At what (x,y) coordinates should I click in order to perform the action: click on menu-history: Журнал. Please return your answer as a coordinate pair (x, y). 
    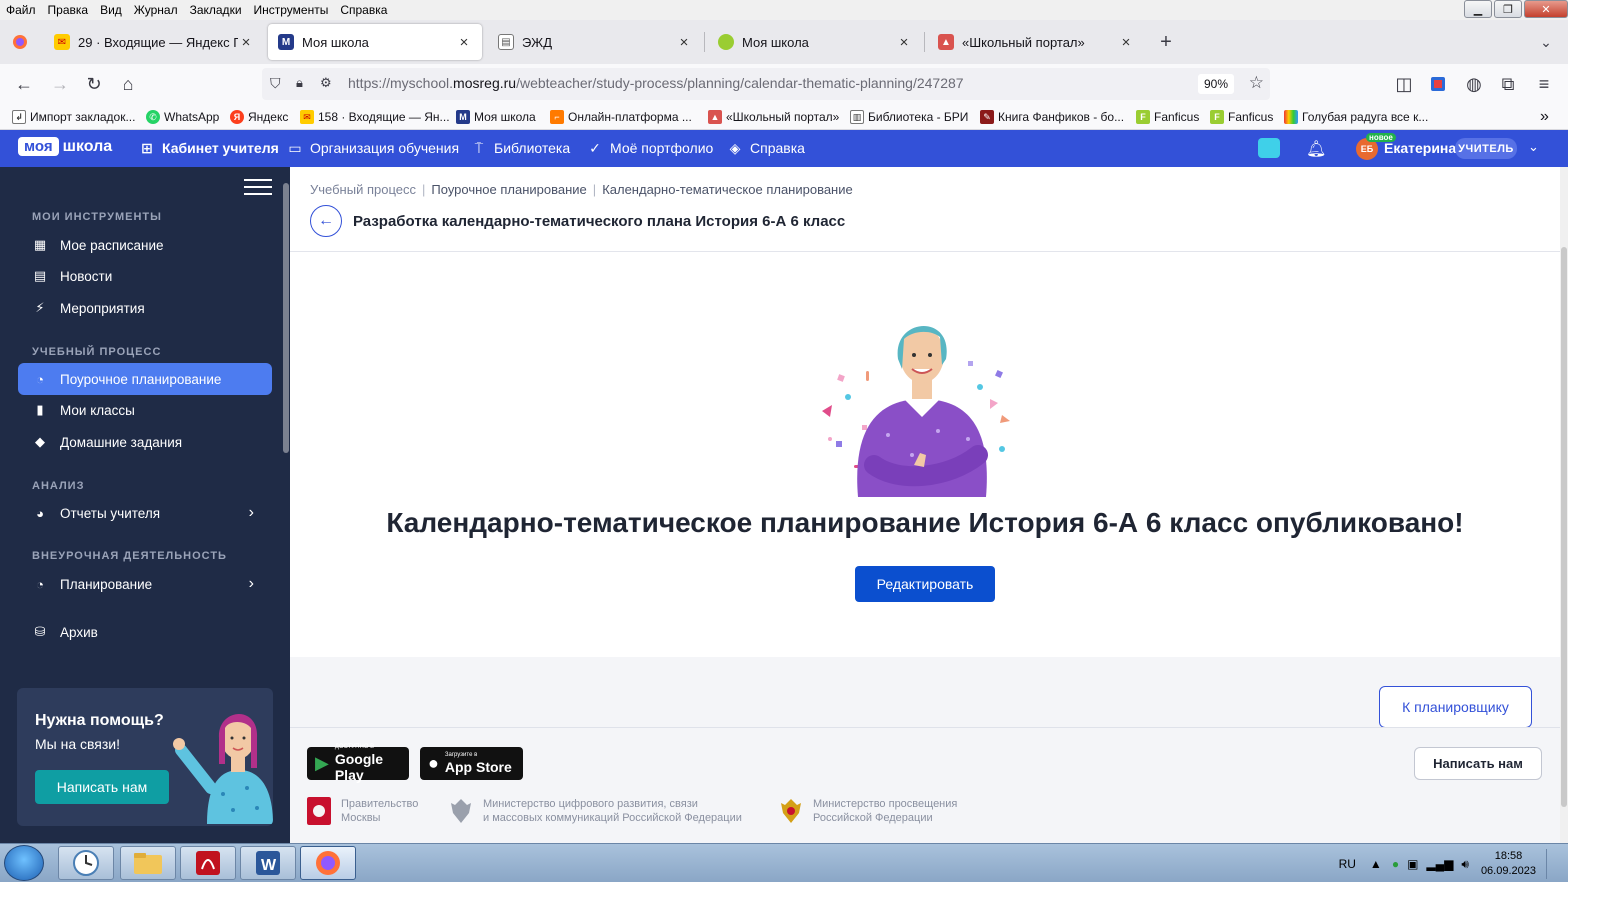
    Looking at the image, I should click on (156, 10).